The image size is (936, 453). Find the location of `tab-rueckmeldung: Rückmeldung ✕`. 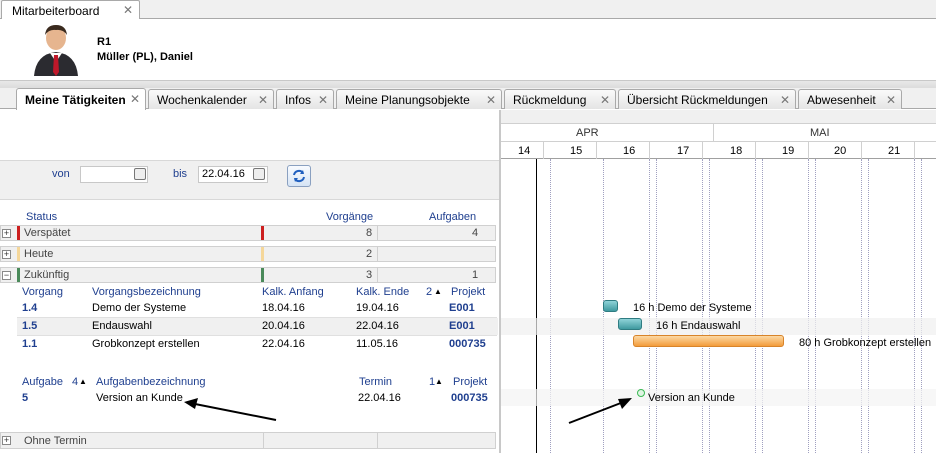

tab-rueckmeldung: Rückmeldung ✕ is located at coordinates (560, 99).